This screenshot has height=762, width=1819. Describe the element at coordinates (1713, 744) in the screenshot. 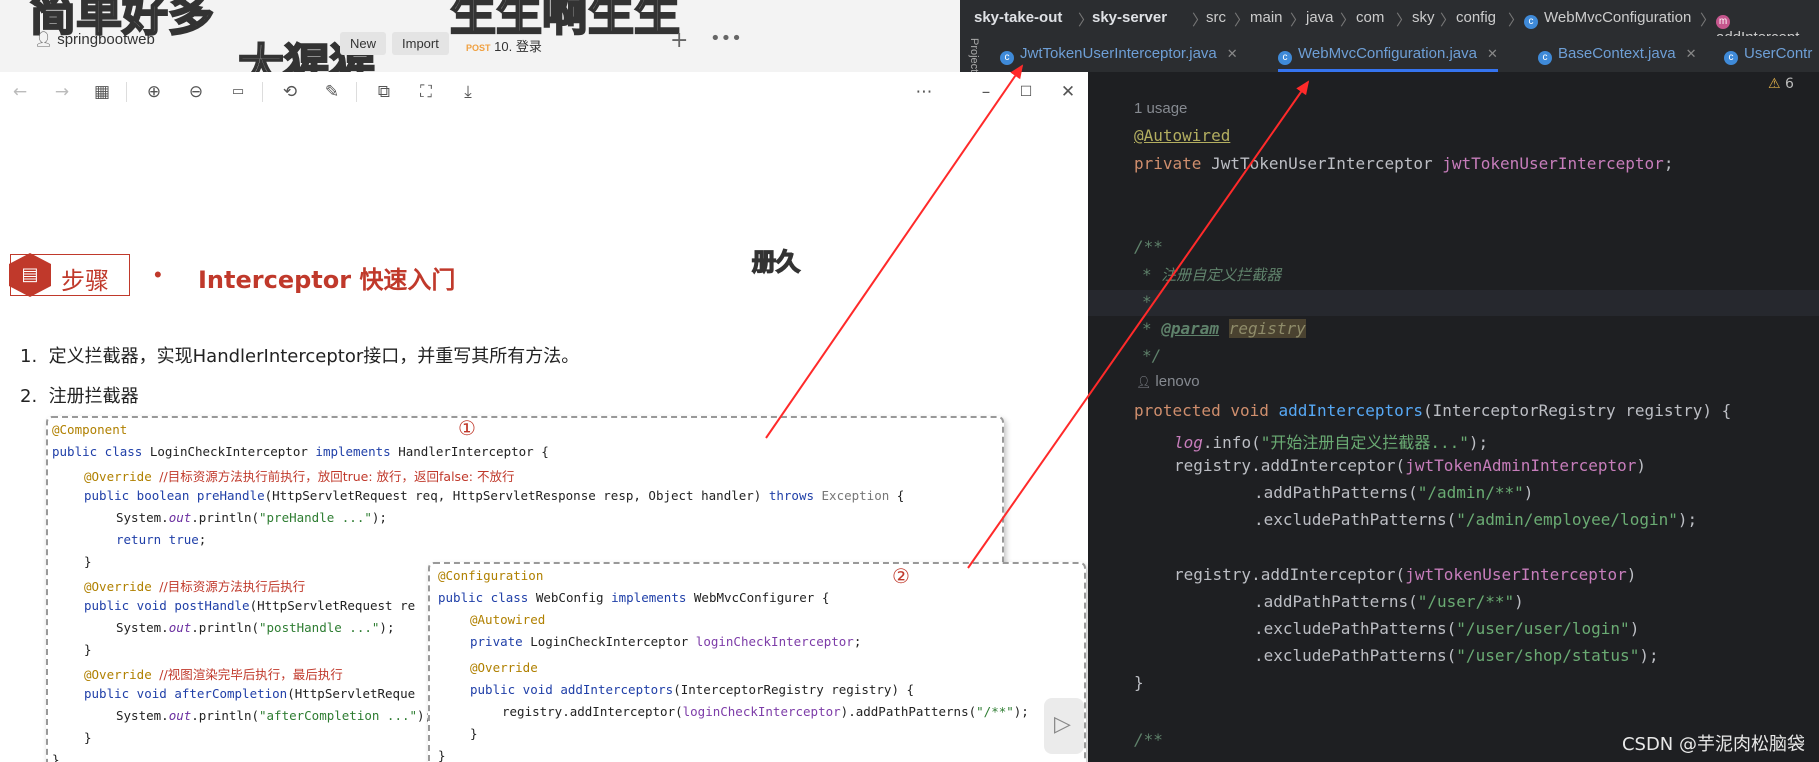

I see `watermark: CSDN @芋泥肉松脑袋` at that location.